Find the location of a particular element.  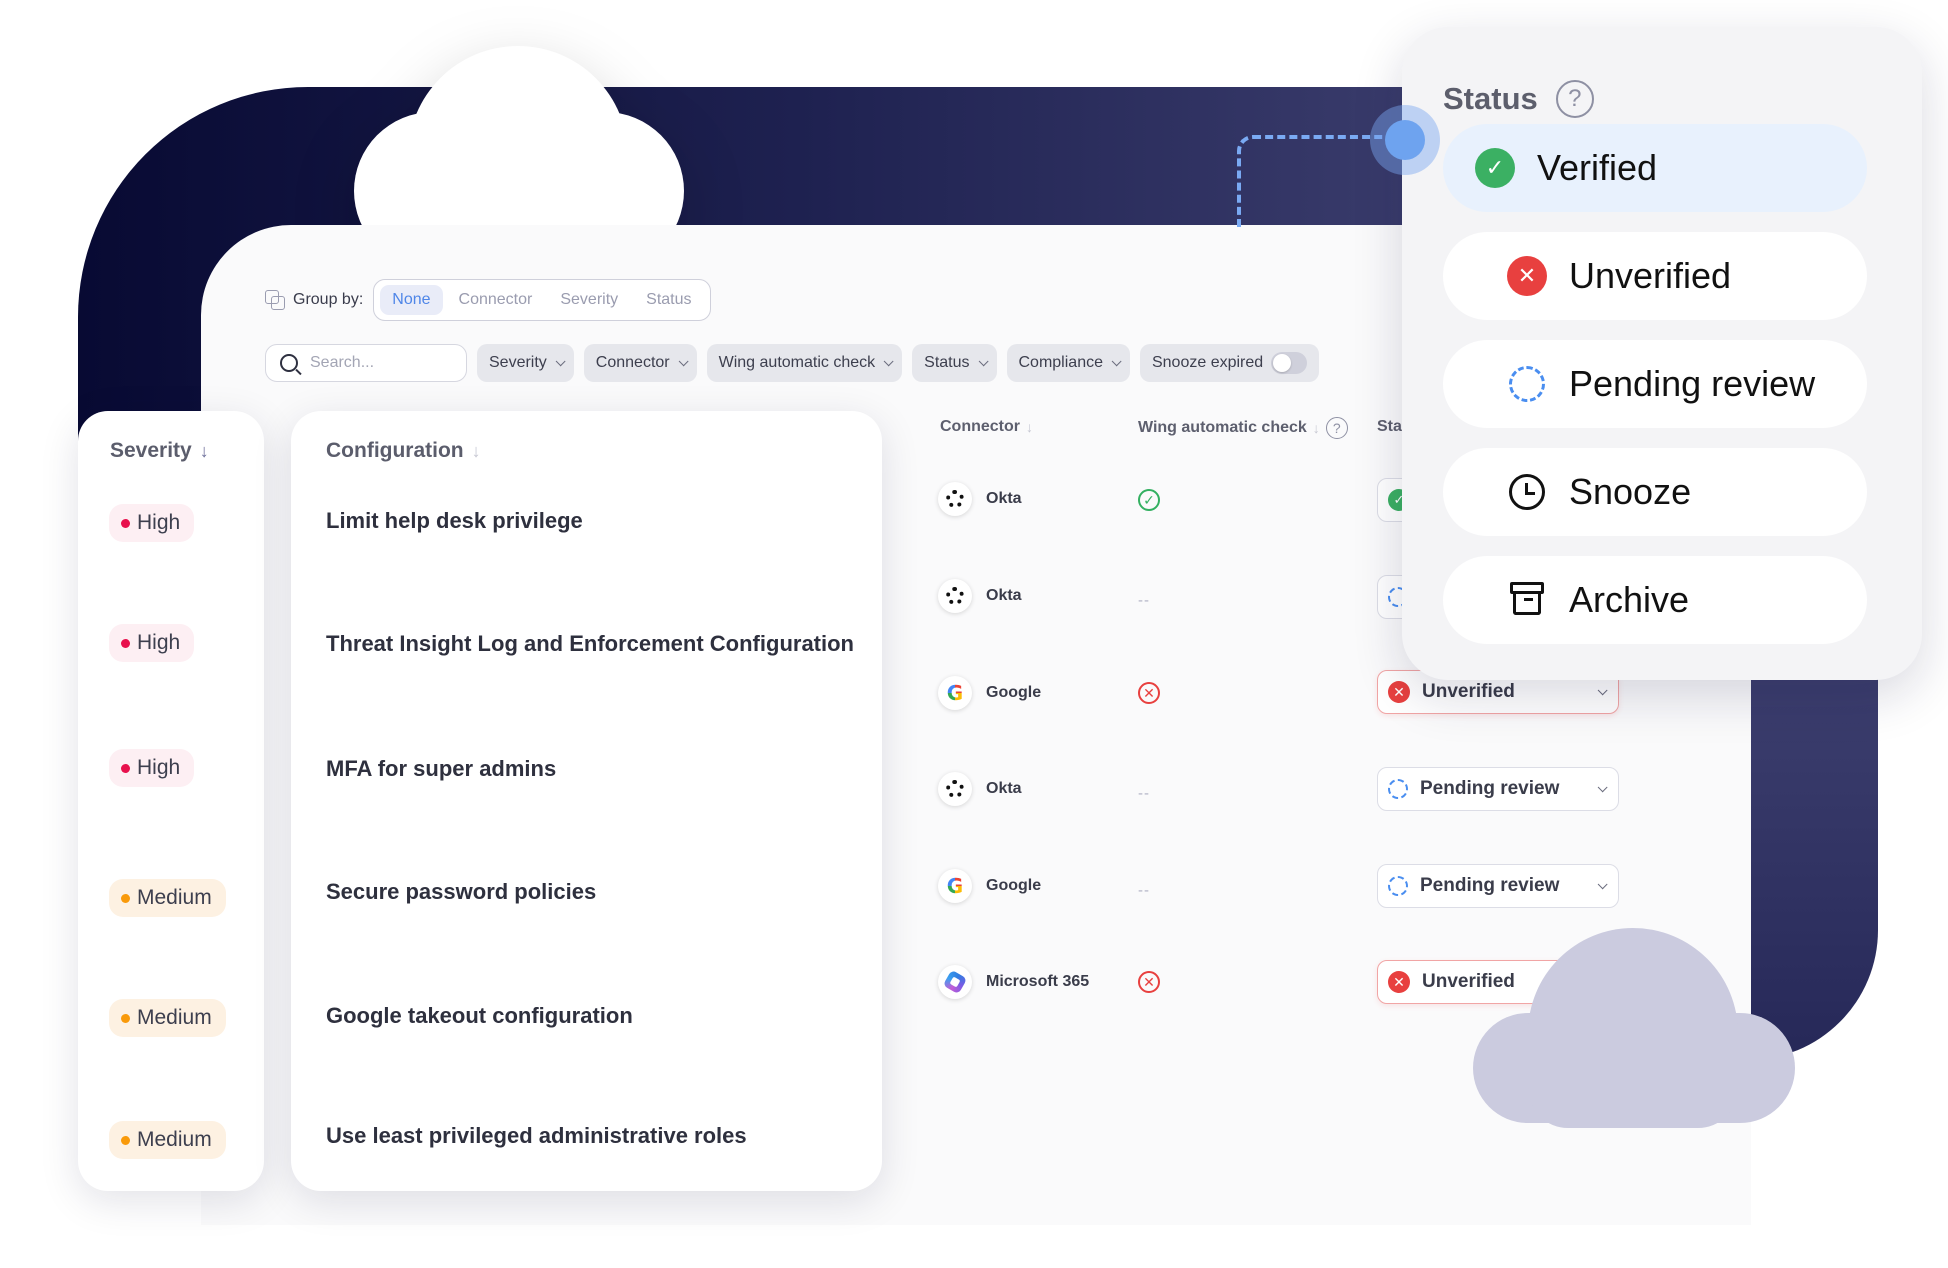

configuration-name: Google takeout configuration is located at coordinates (479, 1016).